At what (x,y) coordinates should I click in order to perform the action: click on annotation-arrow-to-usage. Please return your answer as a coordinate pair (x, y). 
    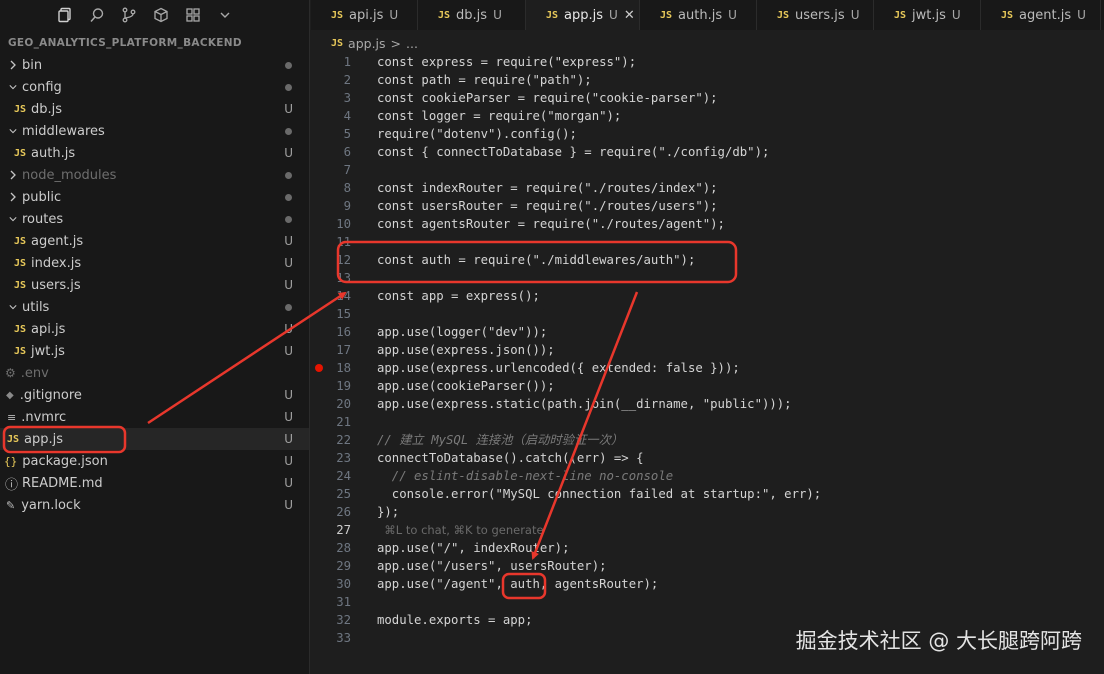
    Looking at the image, I should click on (585, 425).